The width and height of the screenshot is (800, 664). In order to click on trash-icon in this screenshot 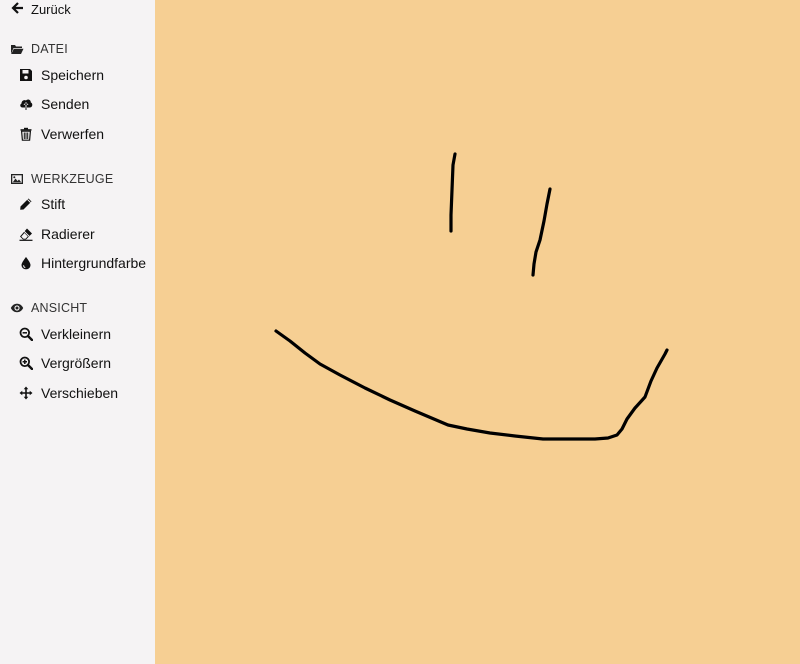, I will do `click(26, 134)`.